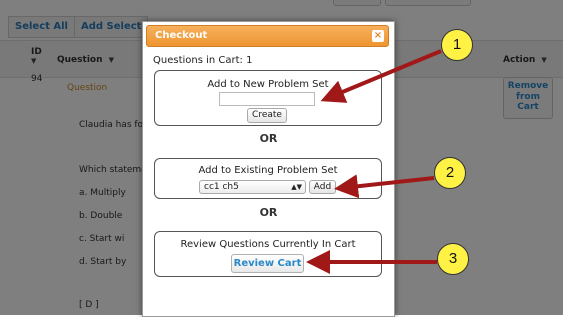 The image size is (563, 317). What do you see at coordinates (450, 173) in the screenshot?
I see `callout-2: 2` at bounding box center [450, 173].